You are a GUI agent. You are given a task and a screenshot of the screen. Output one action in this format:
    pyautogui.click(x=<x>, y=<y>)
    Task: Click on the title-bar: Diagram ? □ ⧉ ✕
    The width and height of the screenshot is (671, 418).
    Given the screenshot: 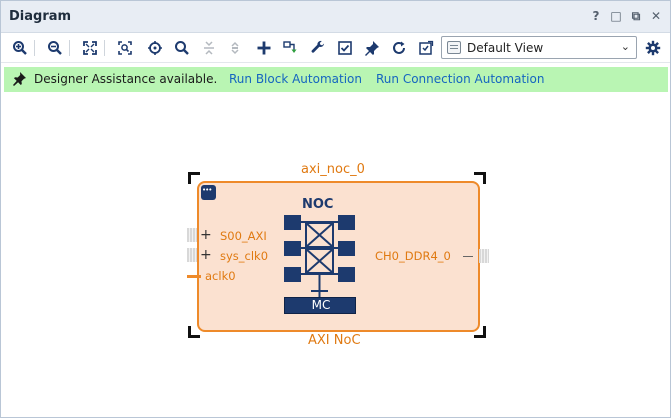 What is the action you would take?
    pyautogui.click(x=335, y=17)
    